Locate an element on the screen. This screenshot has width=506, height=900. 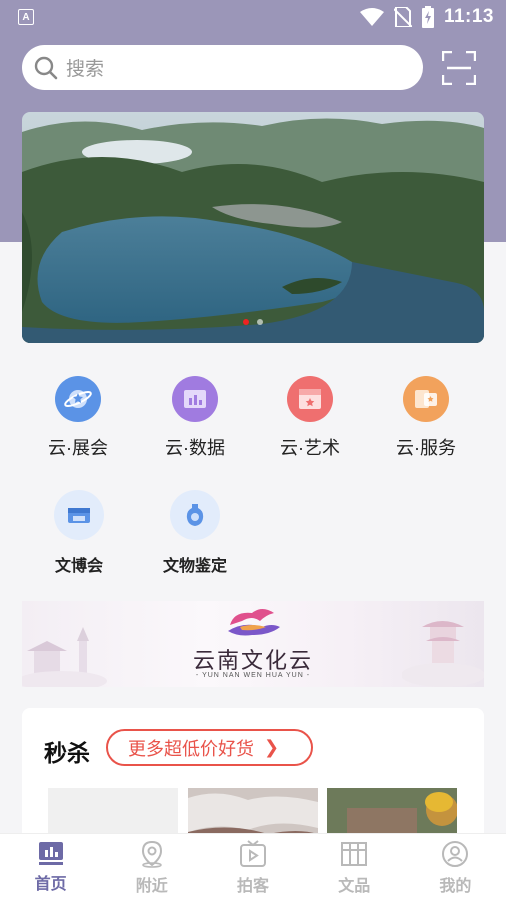
grid-item-cultural-expo: 文博会 is located at coordinates (79, 533).